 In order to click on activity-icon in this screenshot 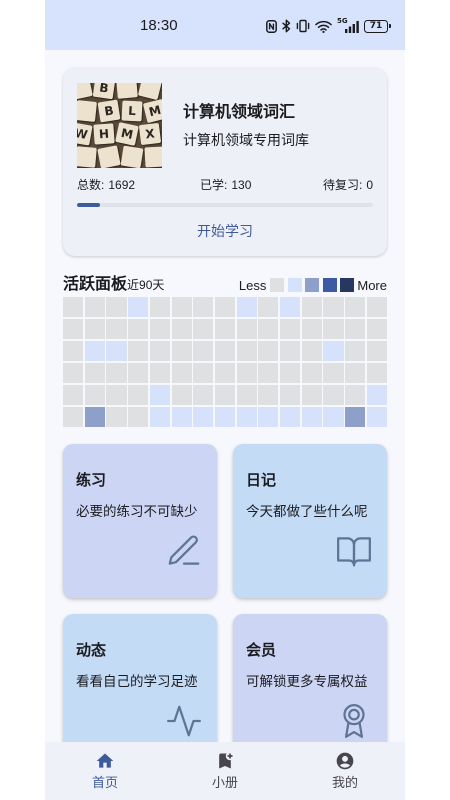, I will do `click(184, 721)`.